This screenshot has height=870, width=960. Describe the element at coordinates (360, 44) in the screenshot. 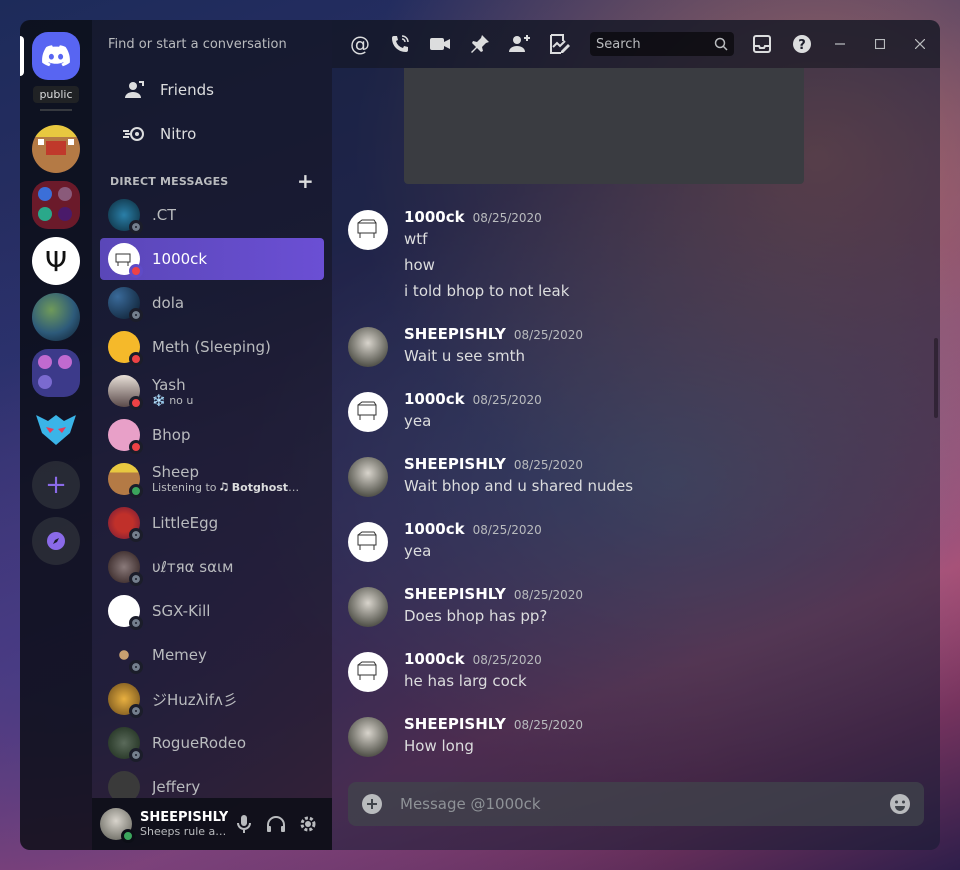

I see `mention-button: @` at that location.